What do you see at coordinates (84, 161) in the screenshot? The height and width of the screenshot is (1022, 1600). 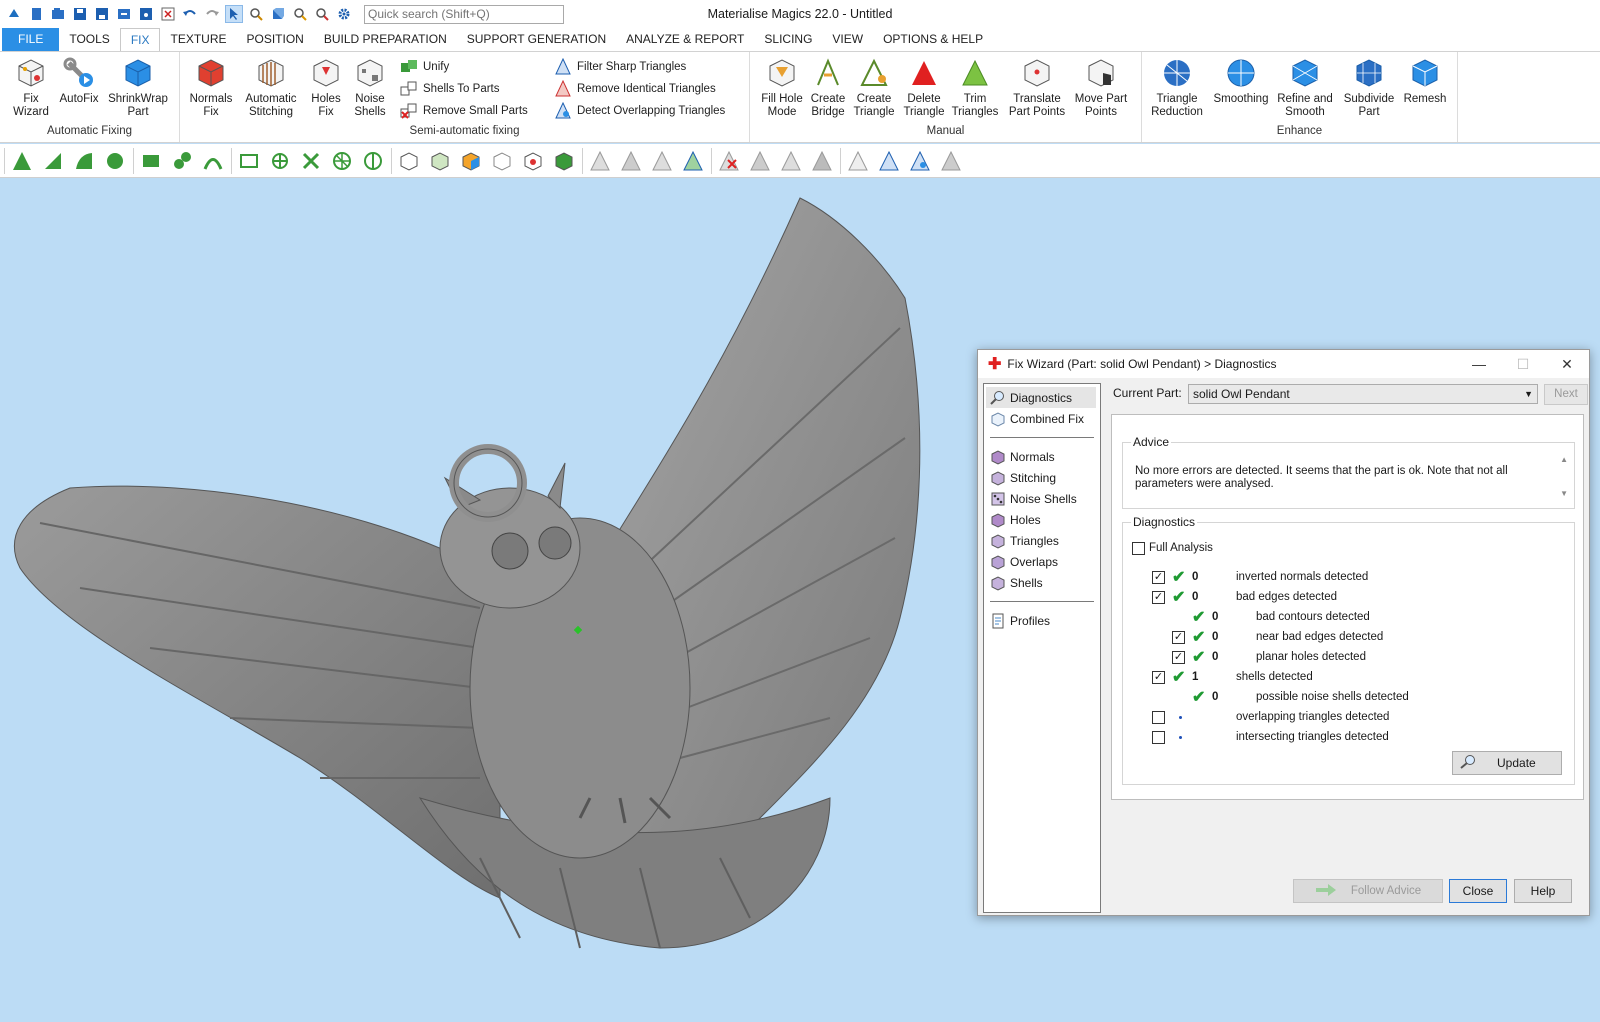 I see `select-surface-icon` at bounding box center [84, 161].